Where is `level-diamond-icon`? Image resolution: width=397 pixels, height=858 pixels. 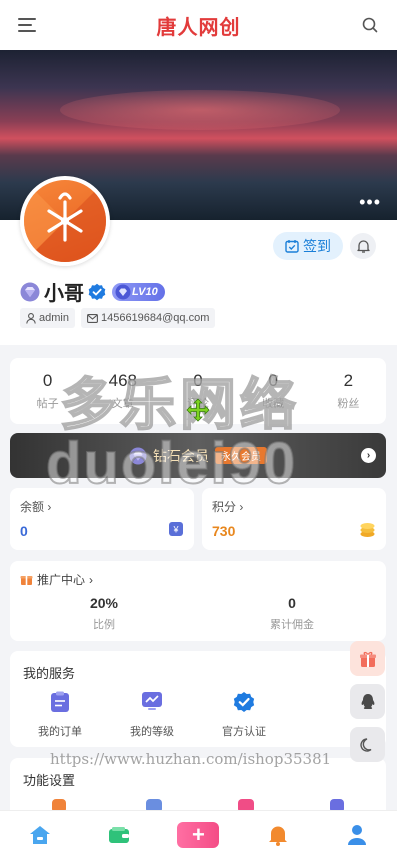 level-diamond-icon is located at coordinates (123, 291).